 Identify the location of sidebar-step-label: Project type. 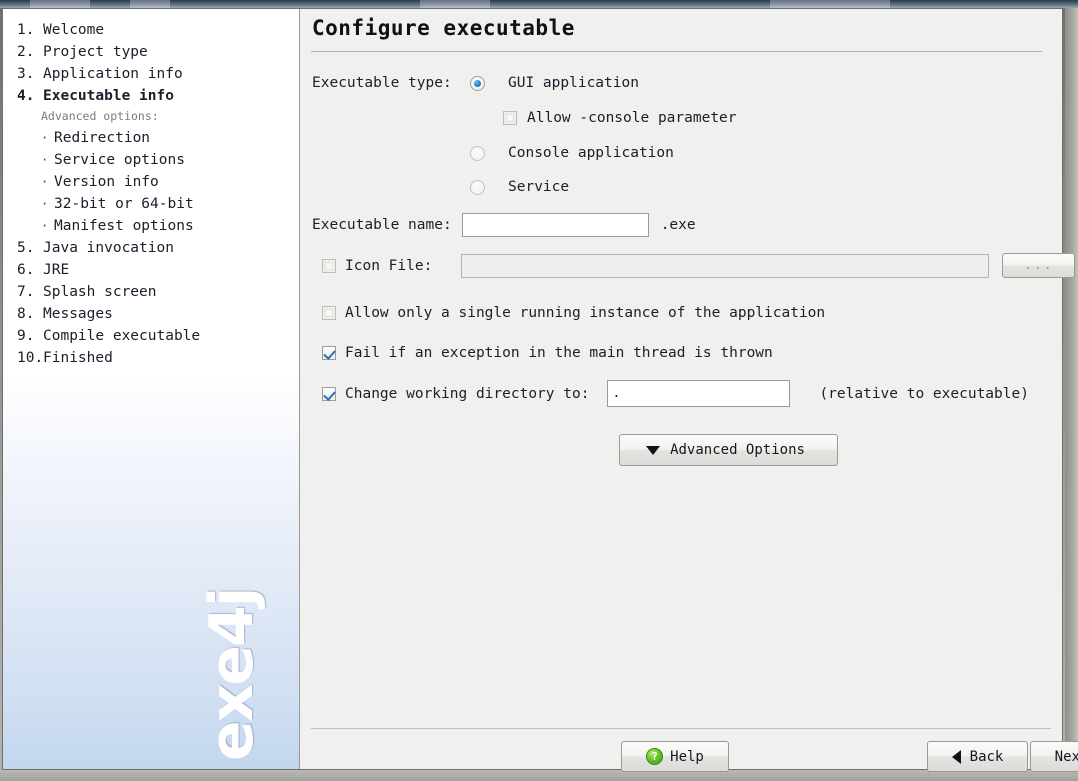
(95, 52).